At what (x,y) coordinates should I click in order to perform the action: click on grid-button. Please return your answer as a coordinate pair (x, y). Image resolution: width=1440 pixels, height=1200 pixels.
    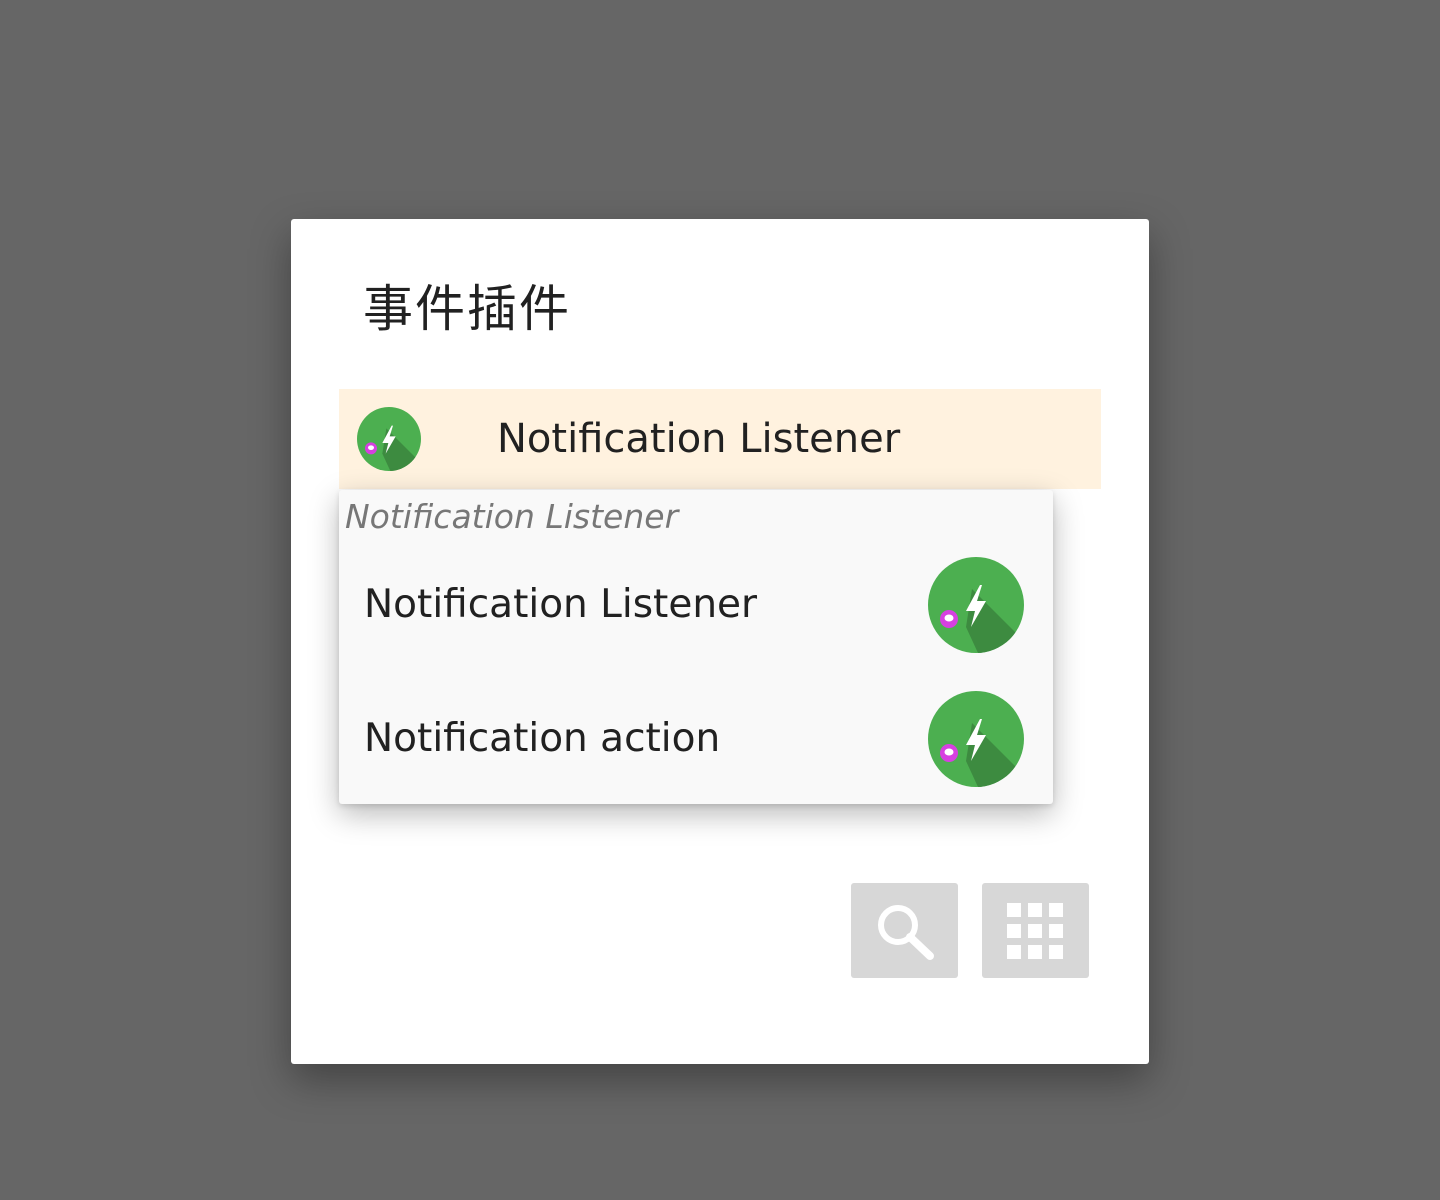
    Looking at the image, I should click on (1035, 930).